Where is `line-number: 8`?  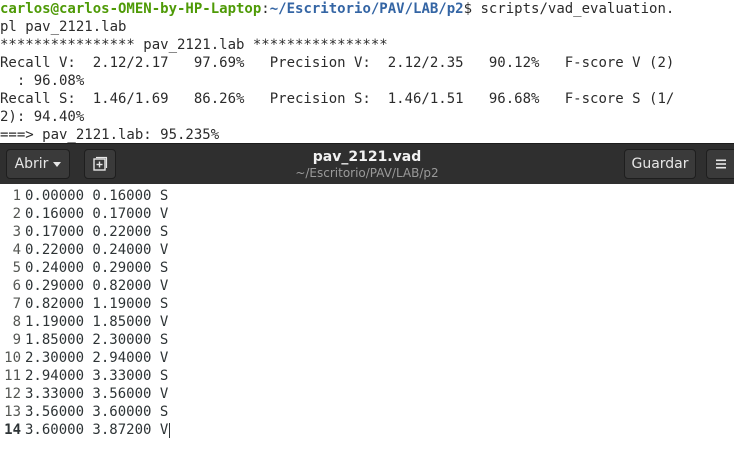
line-number: 8 is located at coordinates (16, 322).